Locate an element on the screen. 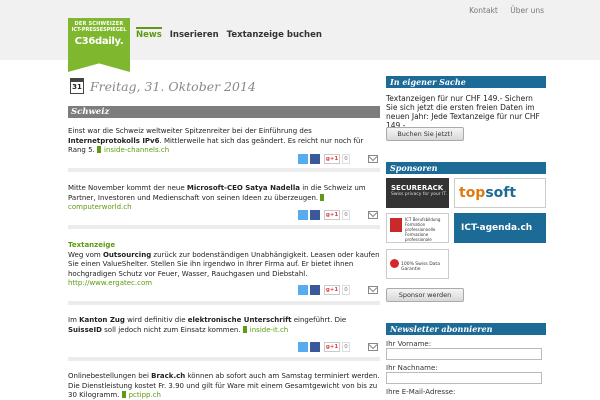 Image resolution: width=600 pixels, height=400 pixels. date-text: Freitag, 31. Oktober 2014 is located at coordinates (173, 86).